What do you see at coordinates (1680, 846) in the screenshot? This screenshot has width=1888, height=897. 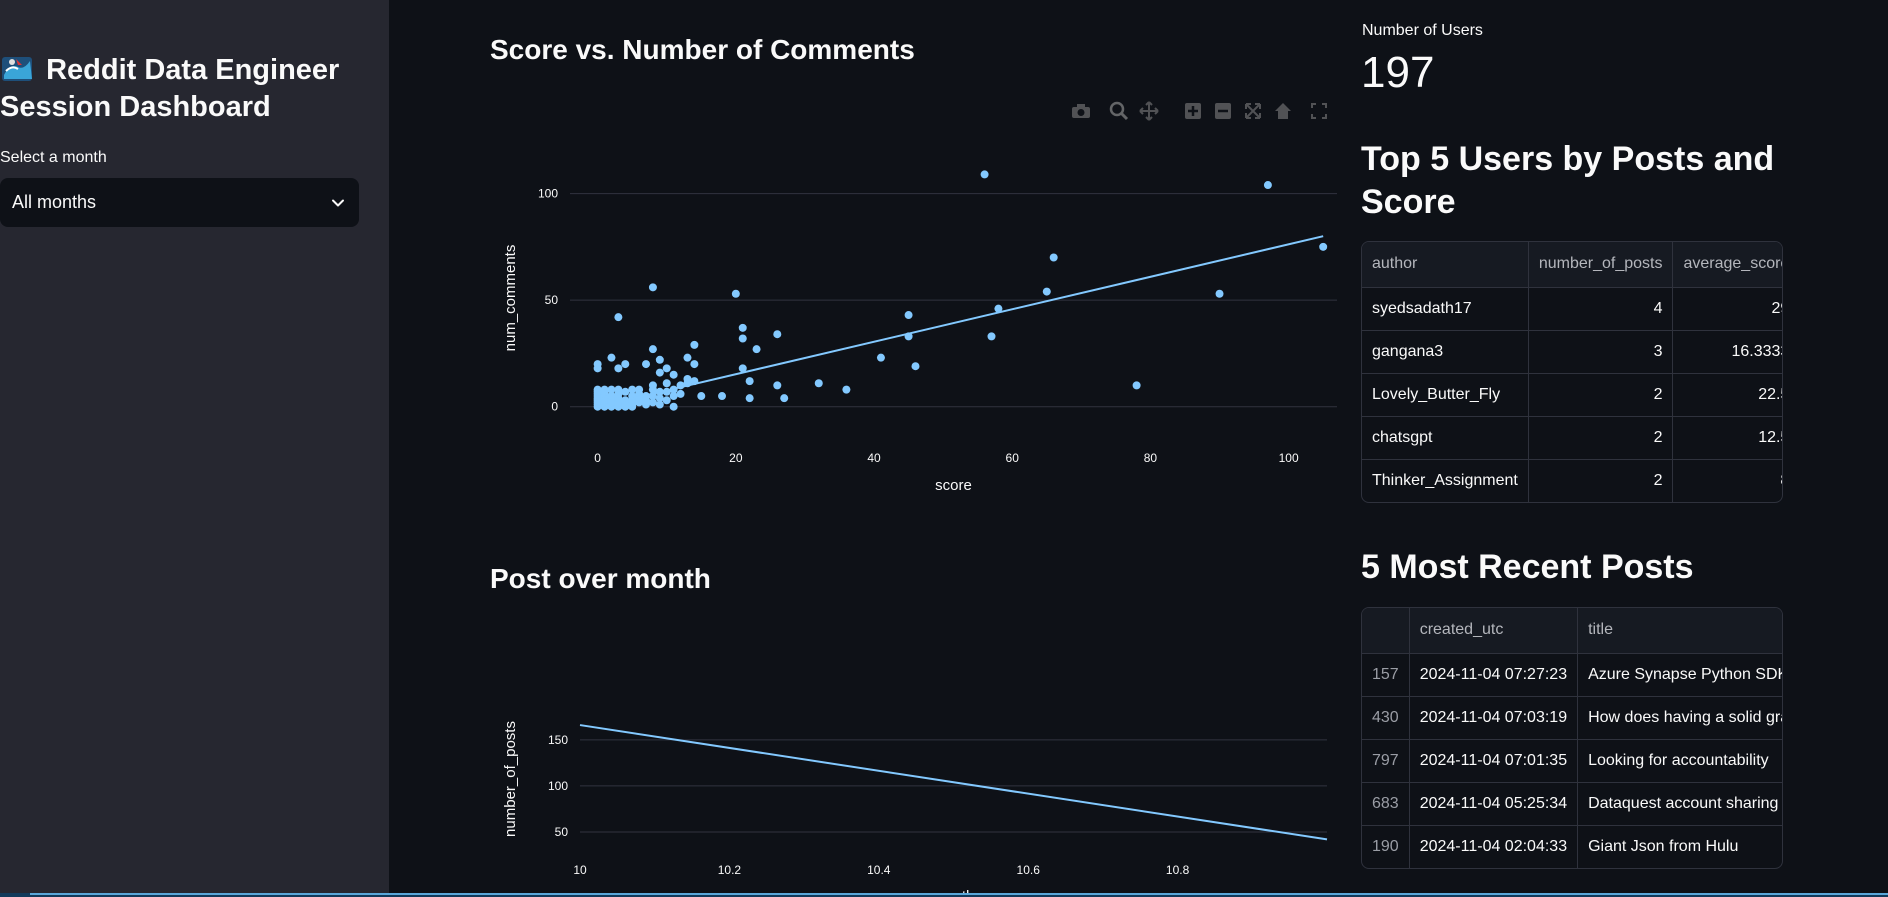 I see `table-cell: Giant Json from Hulu` at bounding box center [1680, 846].